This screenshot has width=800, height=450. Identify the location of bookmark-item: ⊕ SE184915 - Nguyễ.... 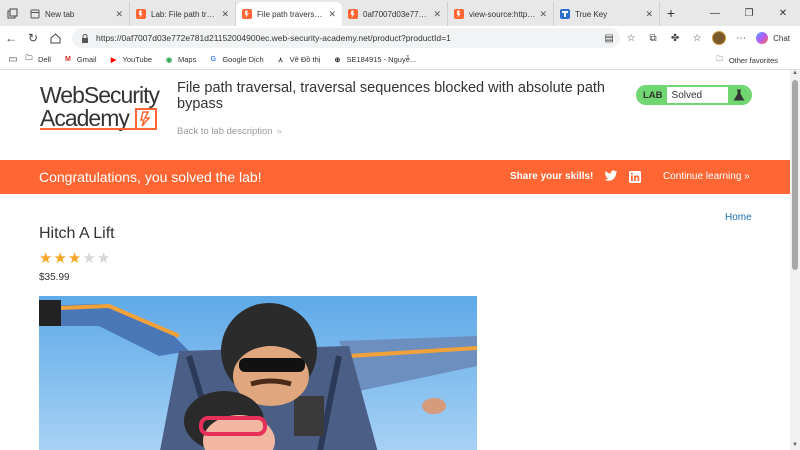
(374, 59).